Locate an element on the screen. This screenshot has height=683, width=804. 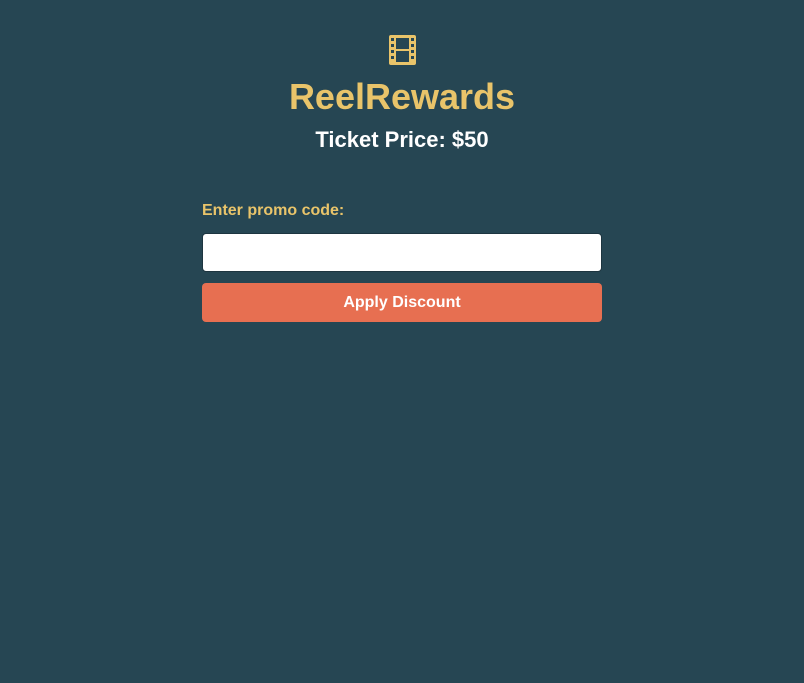
promo-code-input is located at coordinates (402, 252).